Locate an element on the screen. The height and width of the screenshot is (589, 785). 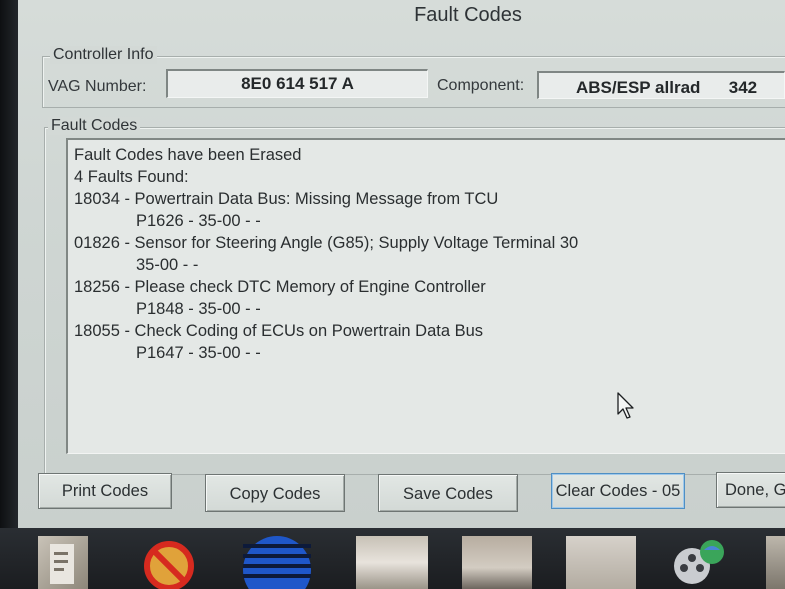
done-button: Done, G is located at coordinates (750, 490).